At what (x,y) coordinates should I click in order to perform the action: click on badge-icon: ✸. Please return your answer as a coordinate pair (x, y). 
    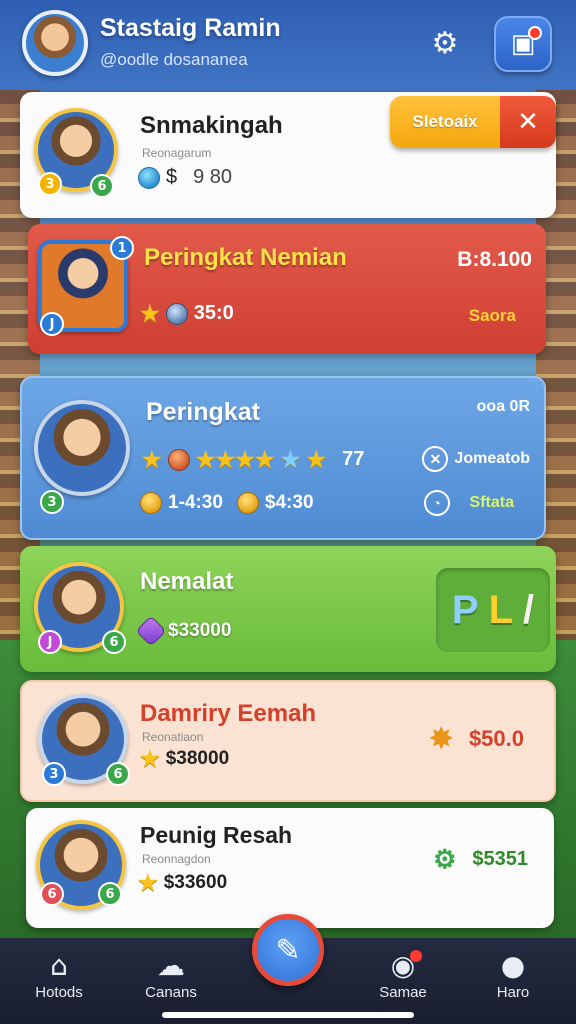
    Looking at the image, I should click on (441, 738).